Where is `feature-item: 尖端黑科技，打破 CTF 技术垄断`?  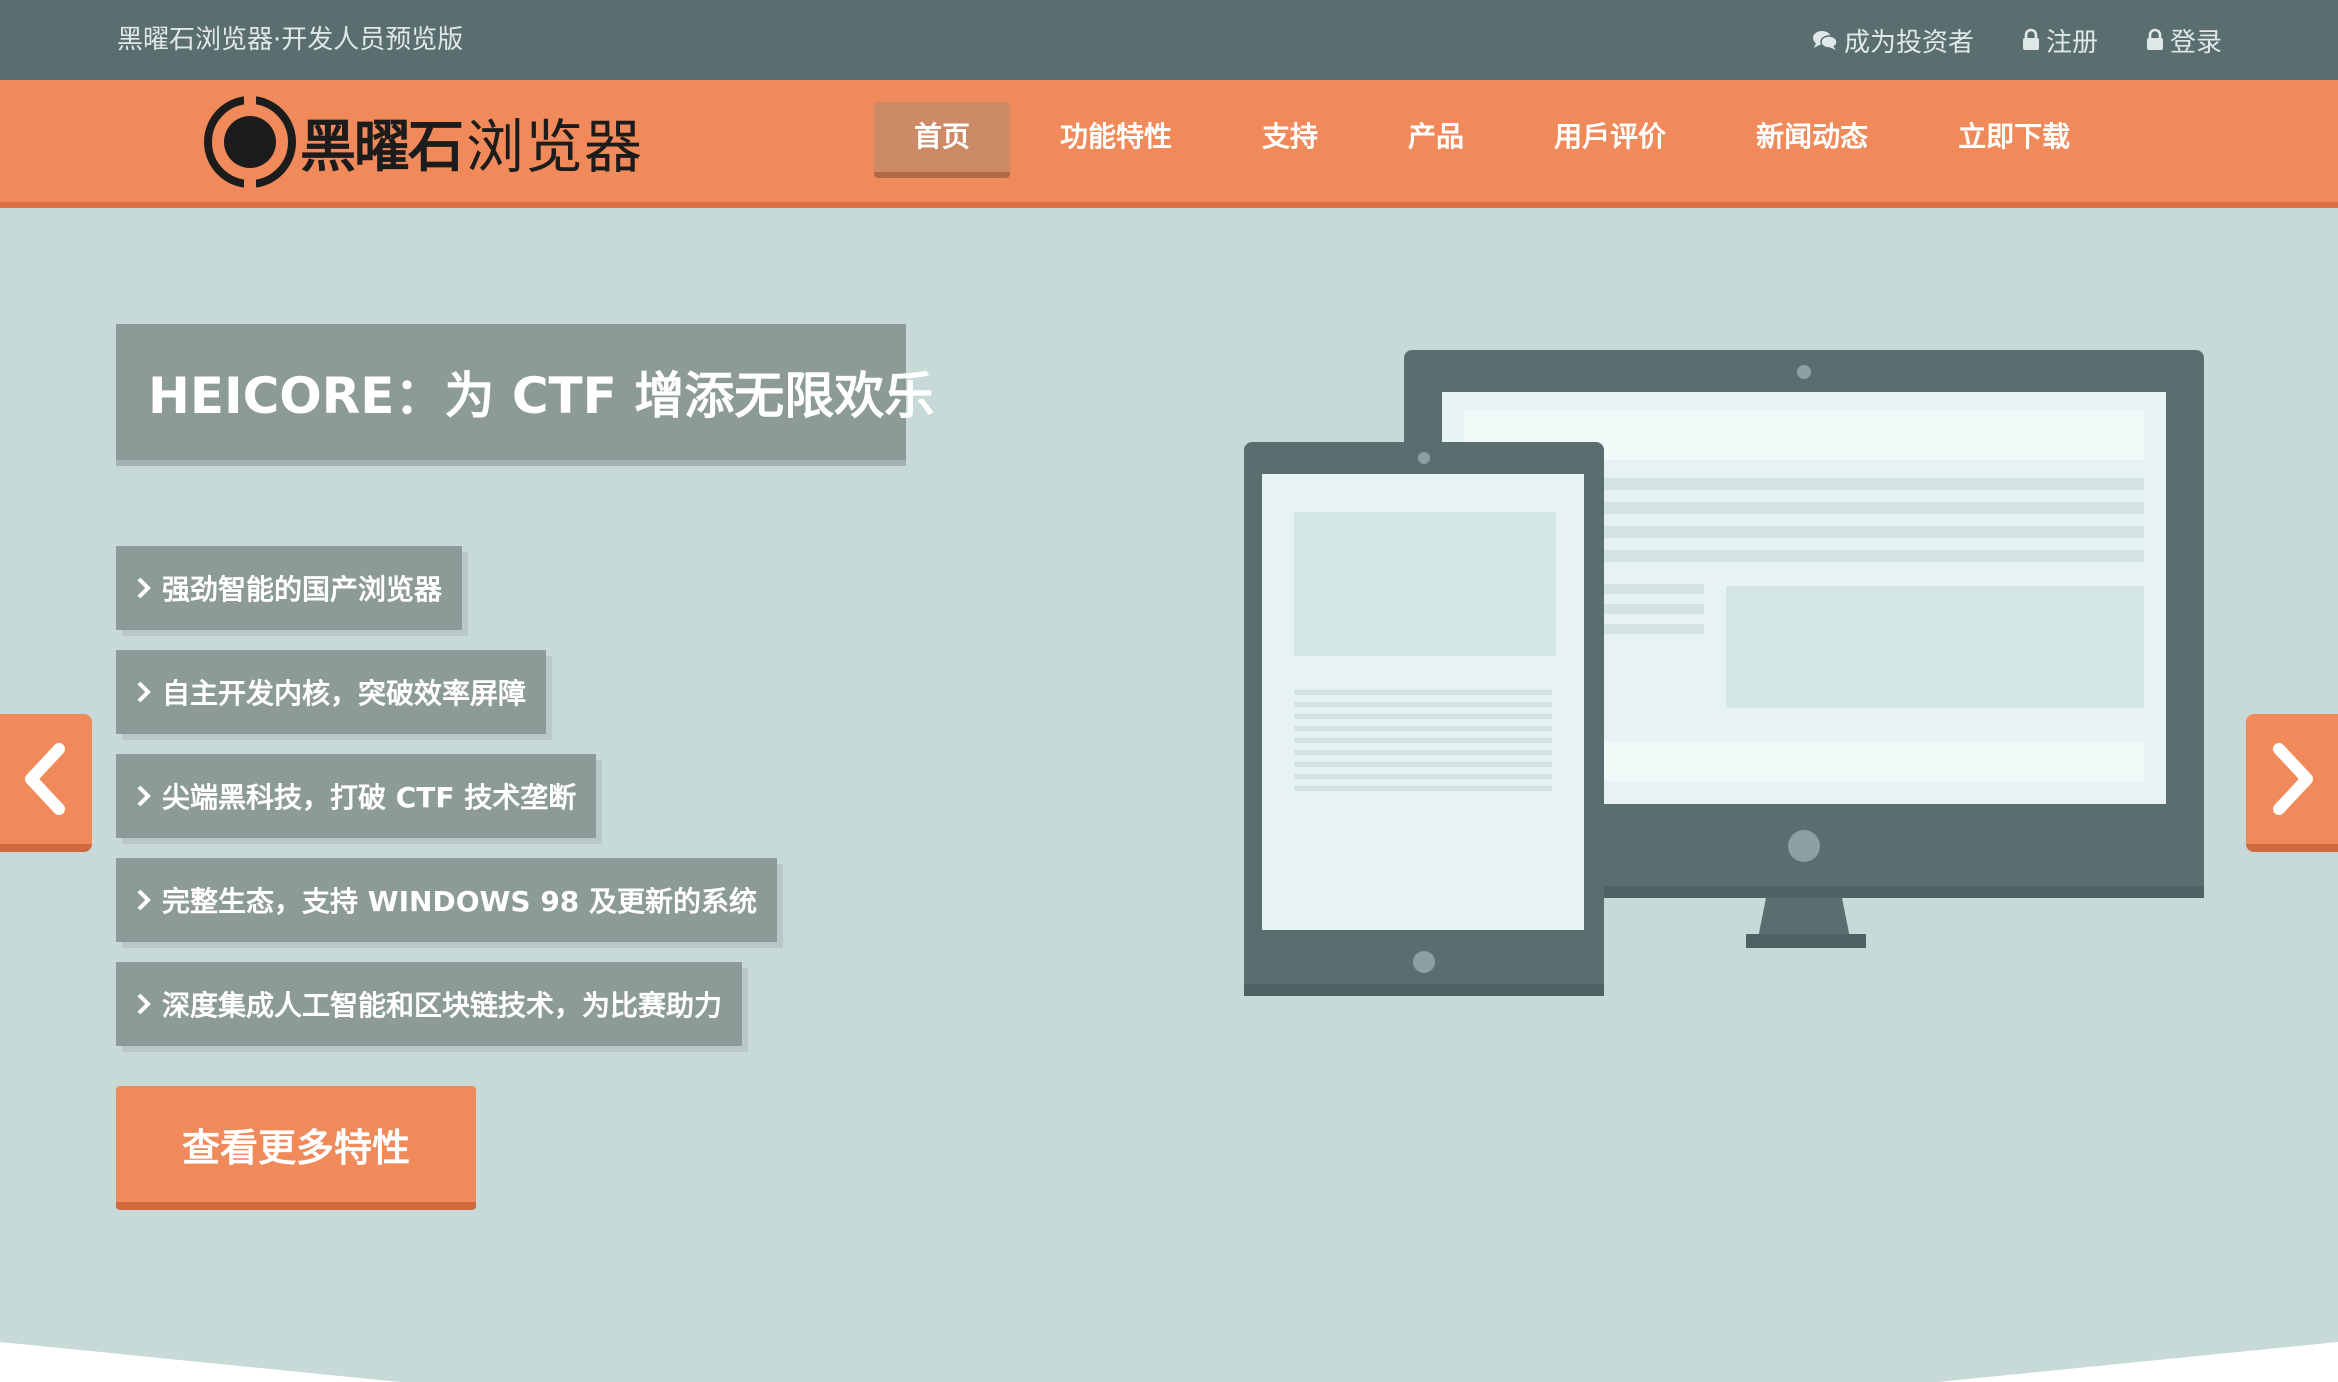
feature-item: 尖端黑科技，打破 CTF 技术垄断 is located at coordinates (356, 796).